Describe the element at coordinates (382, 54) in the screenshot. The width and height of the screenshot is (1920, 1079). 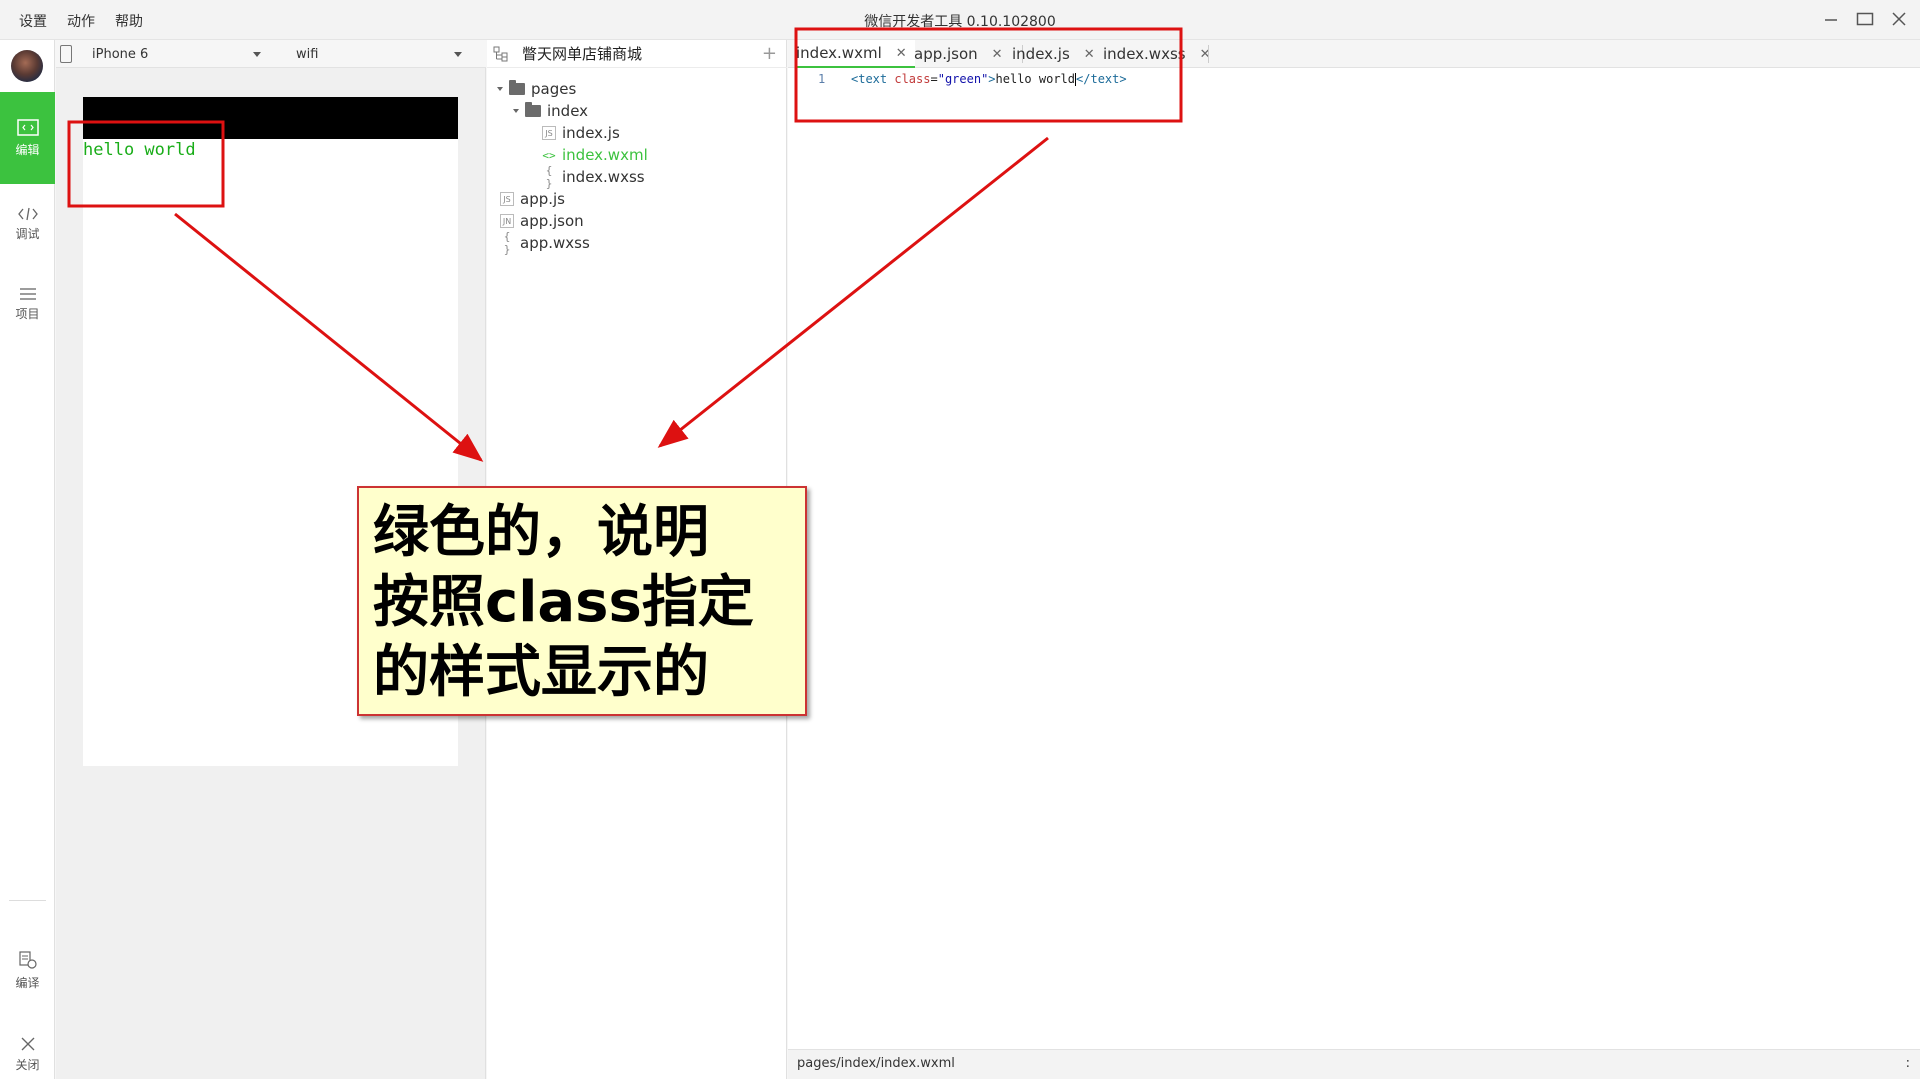
I see `network-select: wifi` at that location.